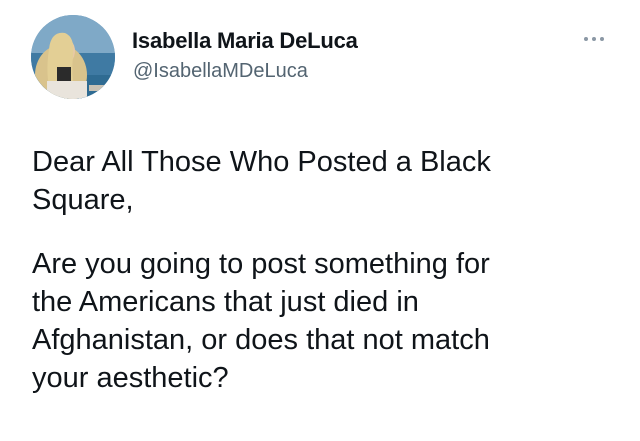  I want to click on tweet-text-line: Dear All Those Who Posted a Black, so click(261, 162).